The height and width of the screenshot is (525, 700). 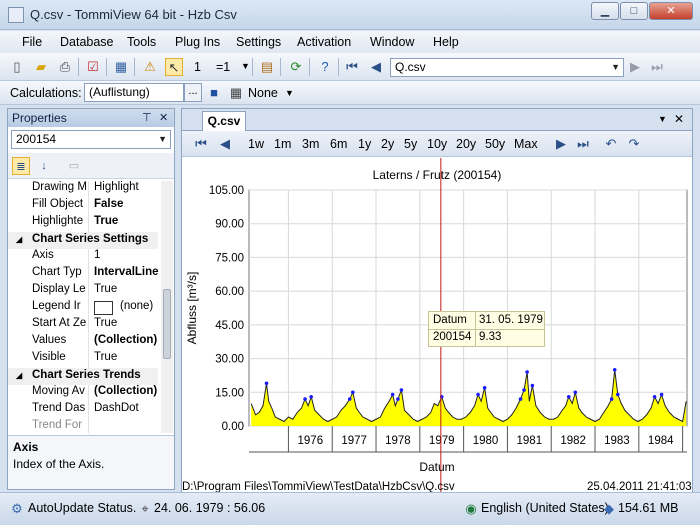 I want to click on zoom-toolbar: ⏮ ◀ 1w 1m 3m 6m 1y 2y 5y 10y 20y 50y Max ▶ ⏭ ↶ ↷, so click(x=437, y=144).